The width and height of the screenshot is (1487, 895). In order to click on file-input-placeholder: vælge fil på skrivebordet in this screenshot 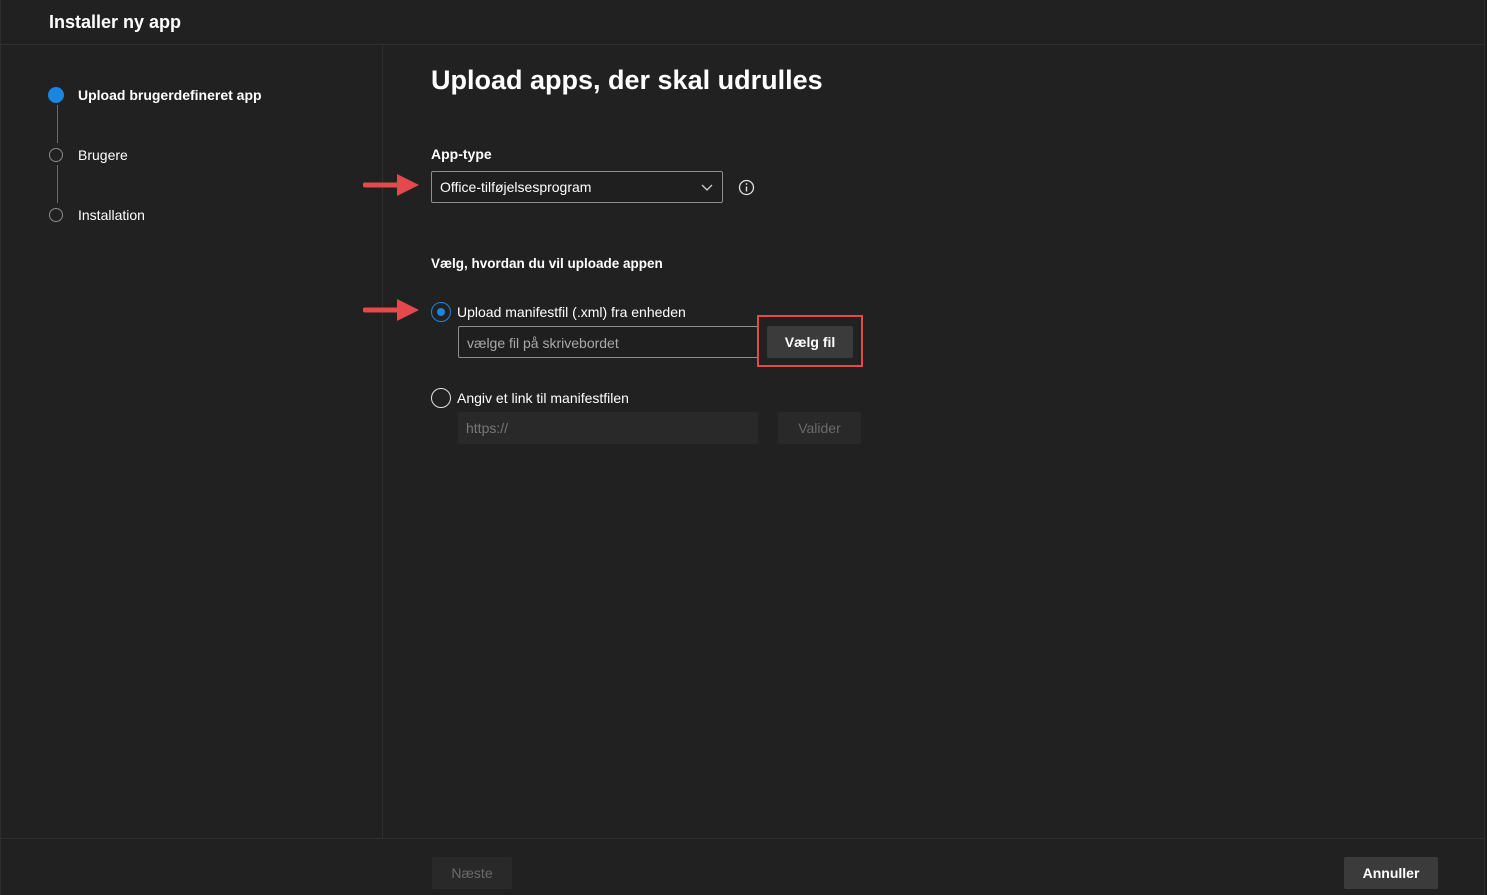, I will do `click(543, 343)`.